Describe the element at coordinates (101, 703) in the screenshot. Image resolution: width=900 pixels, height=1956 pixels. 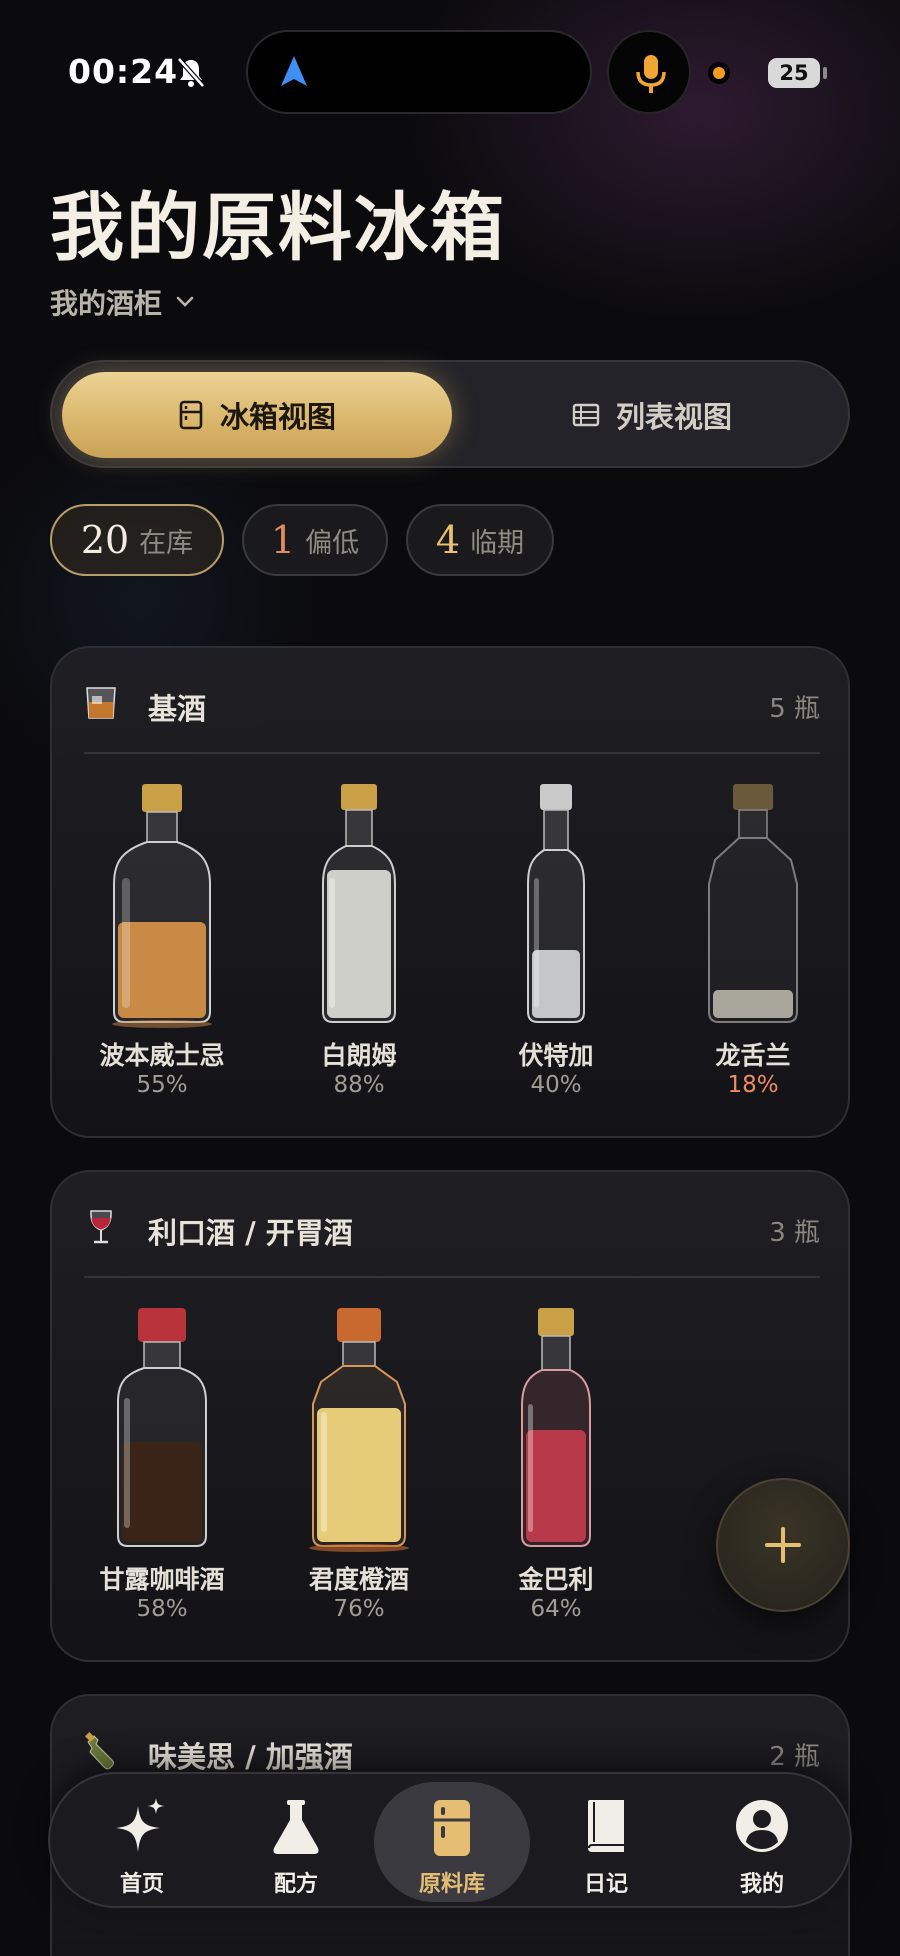
I see `whisky-glass-icon` at that location.